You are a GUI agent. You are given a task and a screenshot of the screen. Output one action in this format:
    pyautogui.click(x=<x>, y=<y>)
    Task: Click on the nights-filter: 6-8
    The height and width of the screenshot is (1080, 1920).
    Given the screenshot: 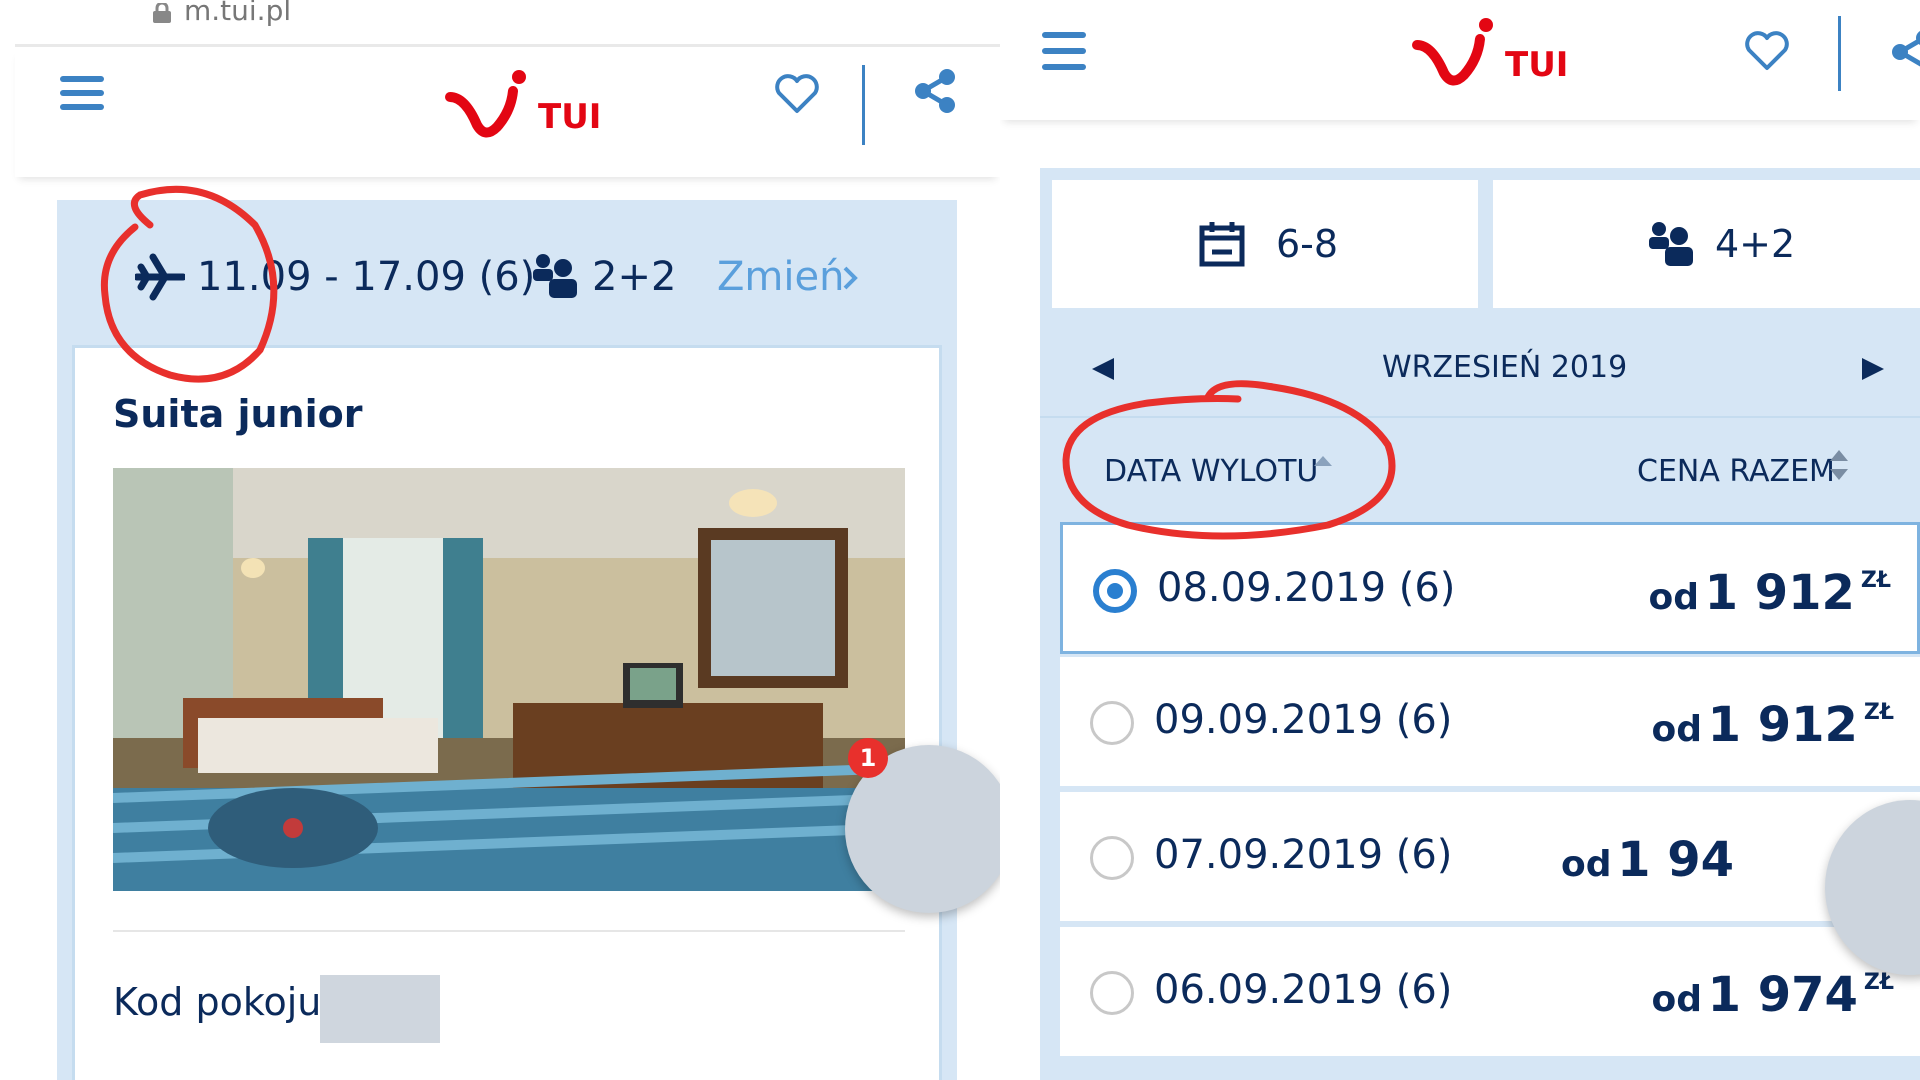 What is the action you would take?
    pyautogui.click(x=1265, y=244)
    